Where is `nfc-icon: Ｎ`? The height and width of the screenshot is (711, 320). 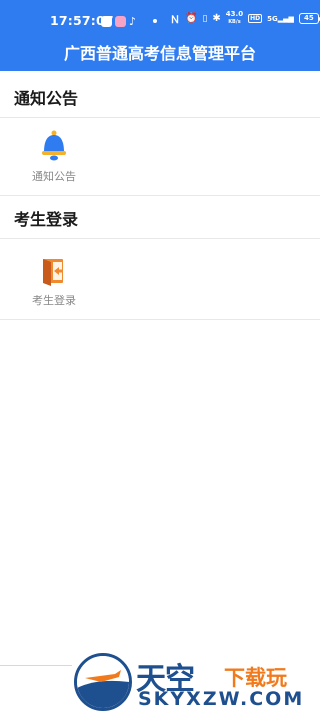
nfc-icon: Ｎ is located at coordinates (175, 20).